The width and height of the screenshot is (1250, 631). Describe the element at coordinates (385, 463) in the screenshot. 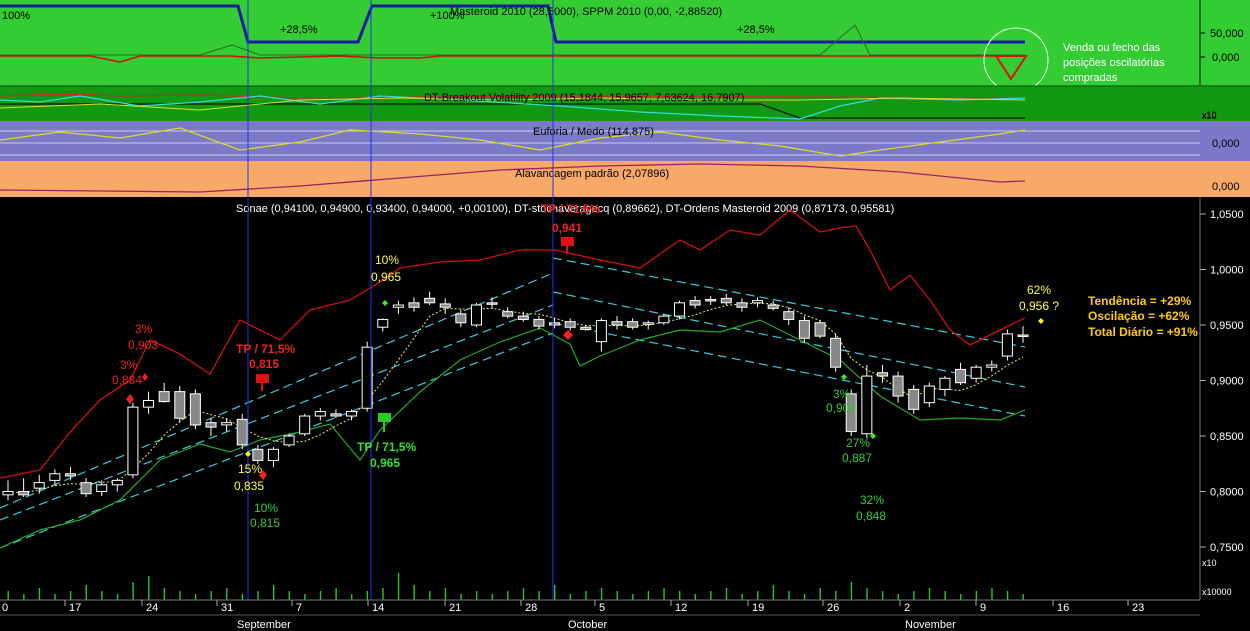

I see `label-0965-g: 0,965` at that location.